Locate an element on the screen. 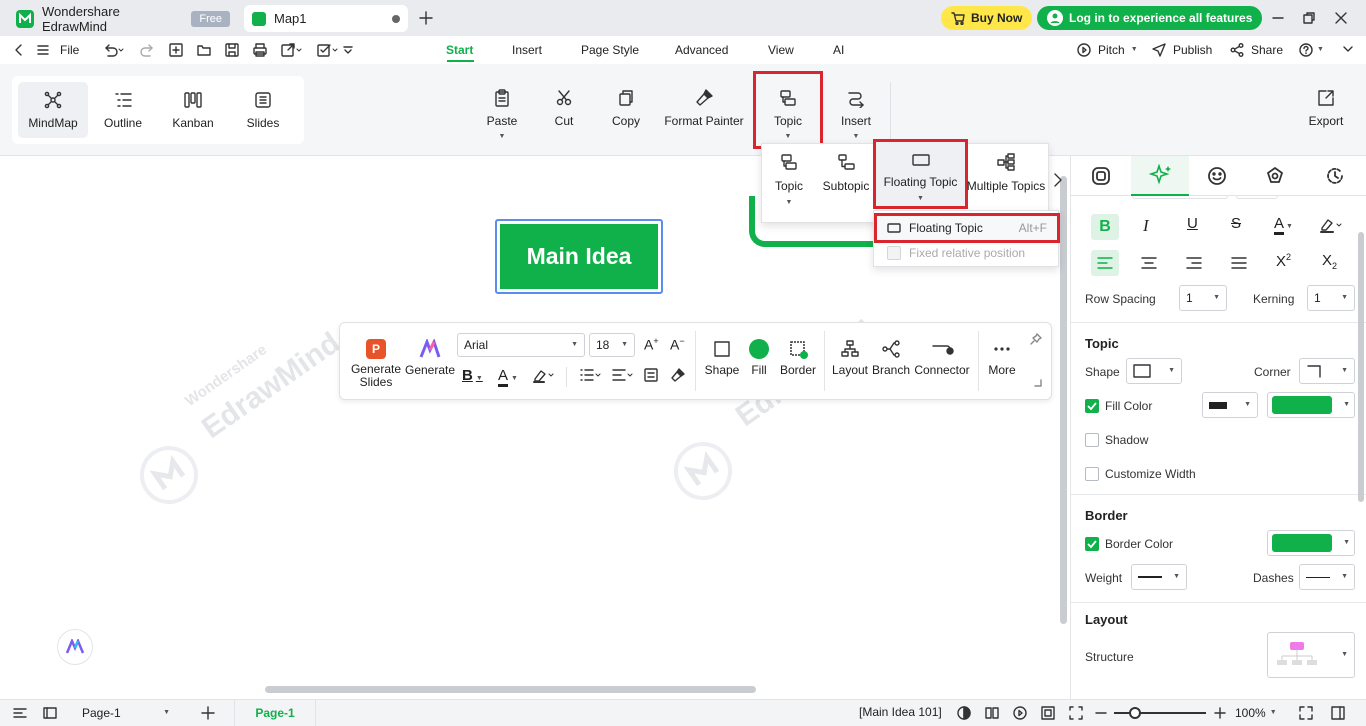  panel-tab-theme-icon is located at coordinates (1275, 176).